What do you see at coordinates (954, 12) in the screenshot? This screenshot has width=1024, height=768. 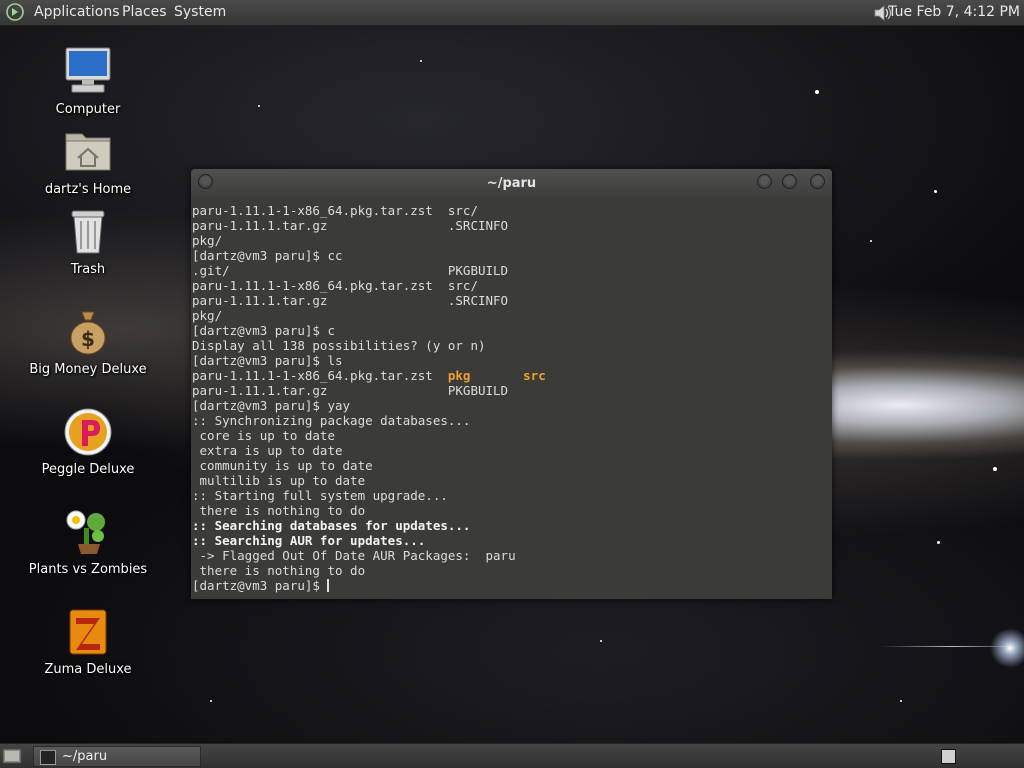 I see `clock: Tue Feb 7, 4:12 PM` at bounding box center [954, 12].